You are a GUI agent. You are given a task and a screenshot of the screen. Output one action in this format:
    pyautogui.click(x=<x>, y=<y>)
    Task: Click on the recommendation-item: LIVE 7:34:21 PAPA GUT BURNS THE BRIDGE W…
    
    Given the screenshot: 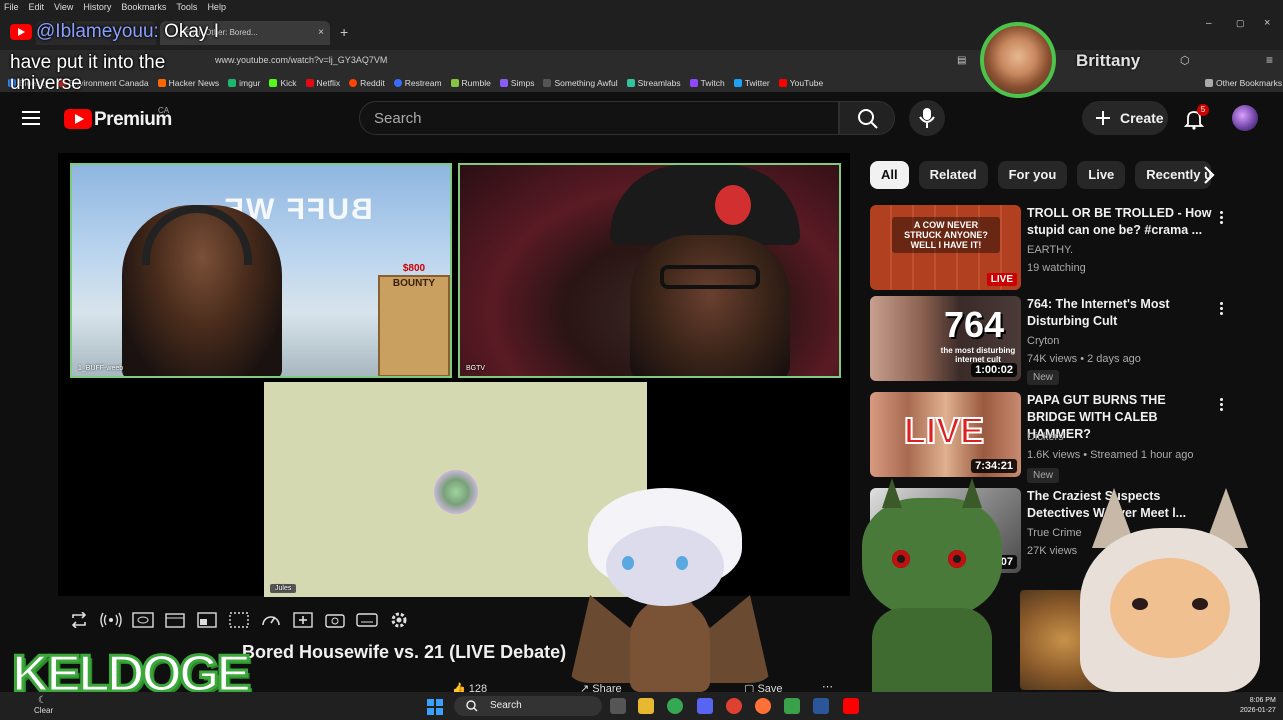 What is the action you would take?
    pyautogui.click(x=1065, y=437)
    